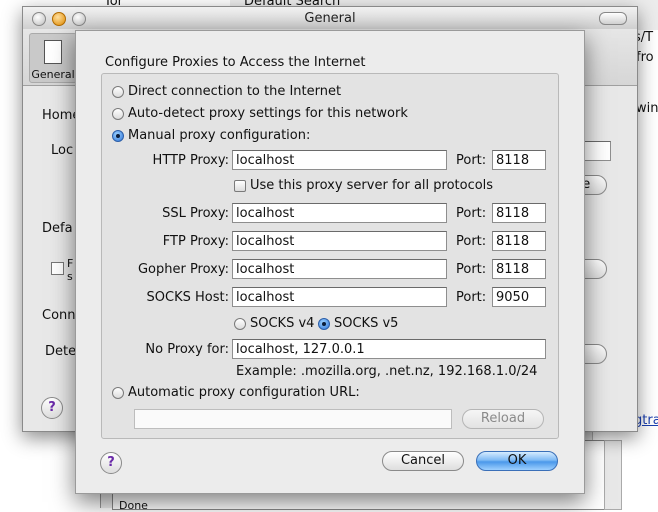 The width and height of the screenshot is (658, 512). I want to click on connection-label: Conn, so click(59, 315).